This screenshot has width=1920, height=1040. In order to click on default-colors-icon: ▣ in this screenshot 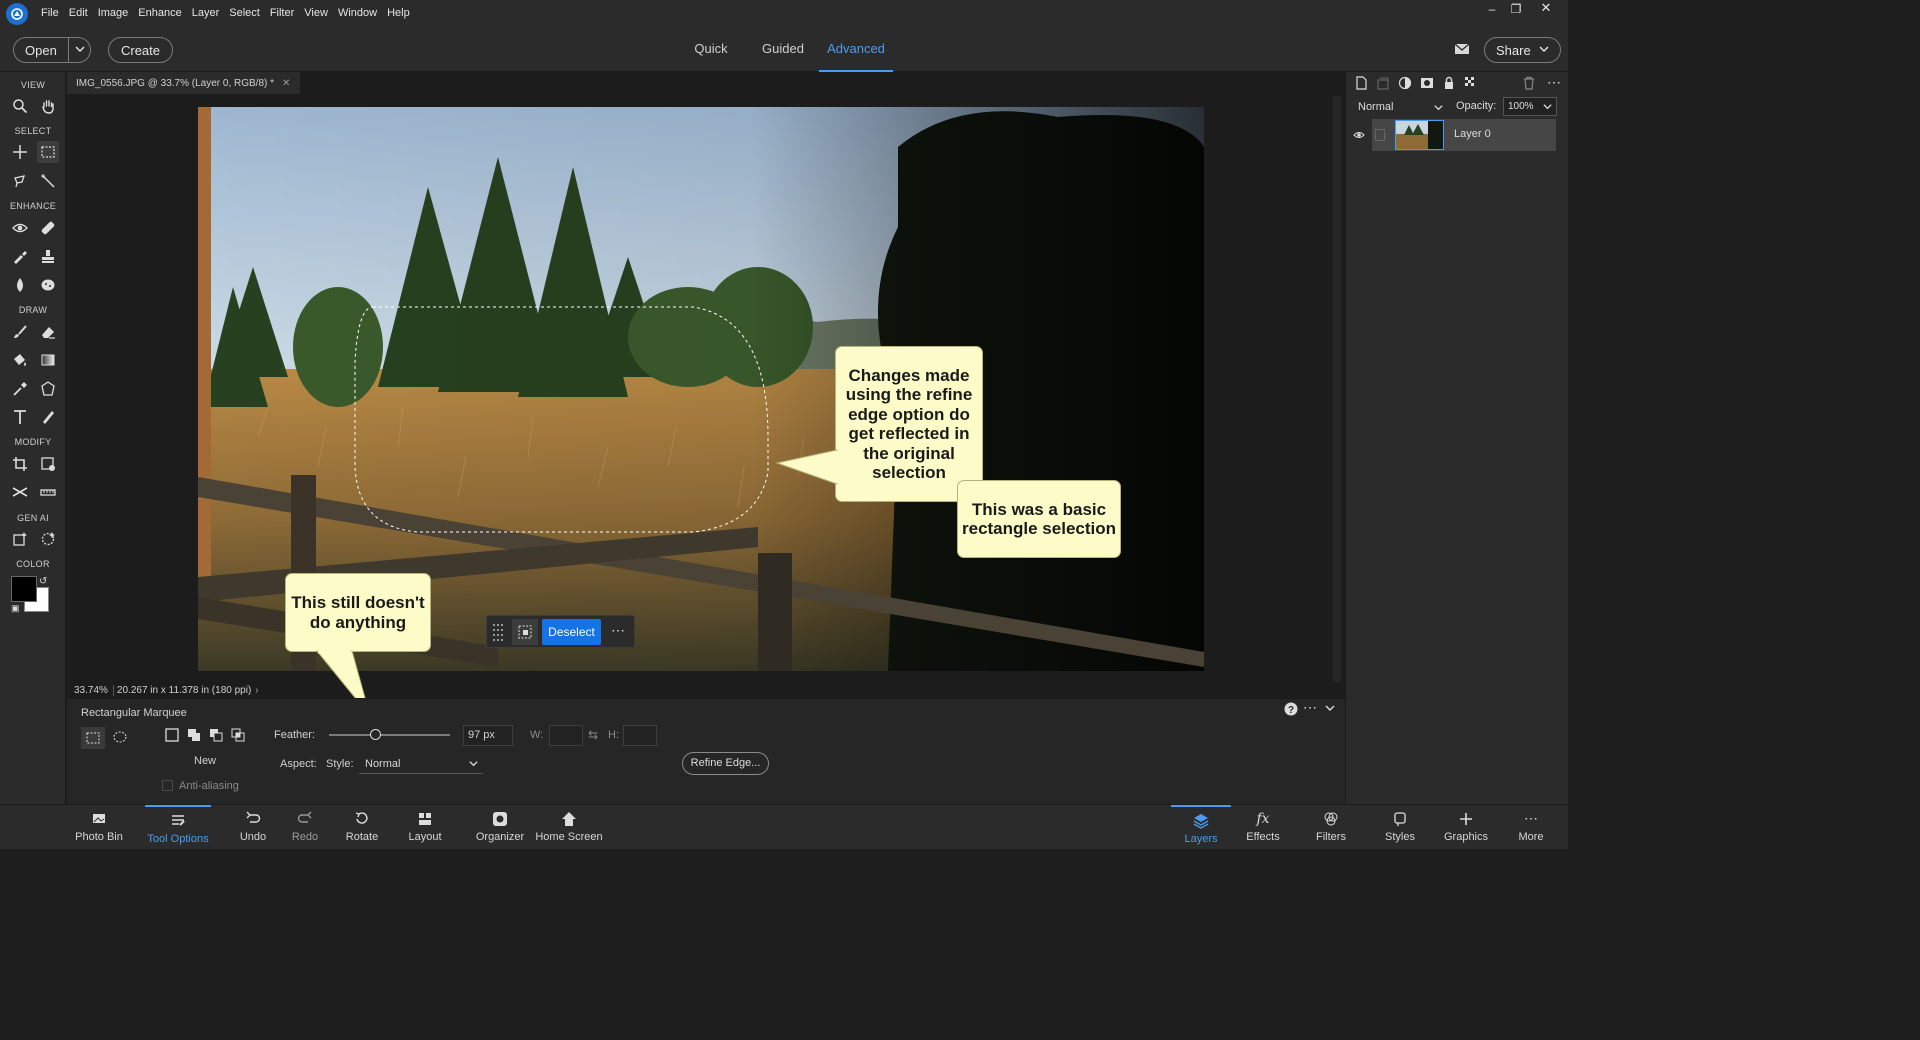, I will do `click(15, 608)`.